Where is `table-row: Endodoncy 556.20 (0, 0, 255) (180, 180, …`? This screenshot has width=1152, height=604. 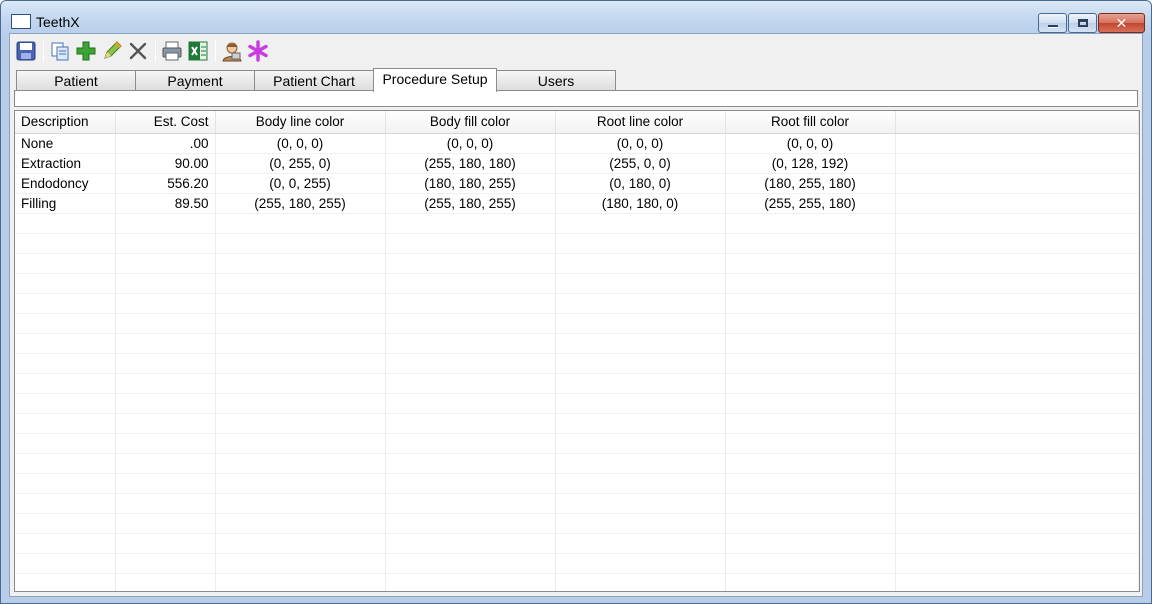
table-row: Endodoncy 556.20 (0, 0, 255) (180, 180, … is located at coordinates (577, 183).